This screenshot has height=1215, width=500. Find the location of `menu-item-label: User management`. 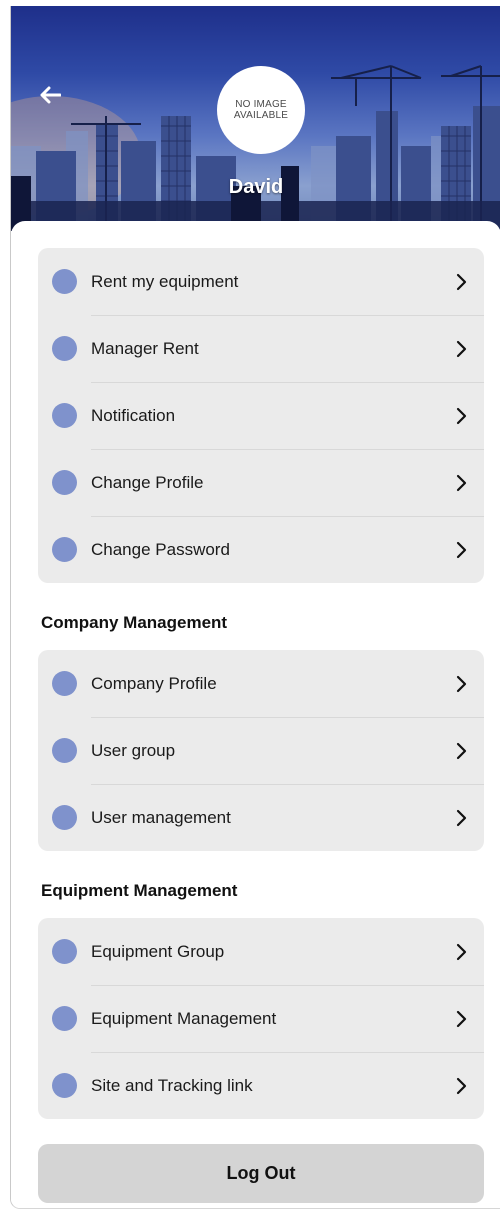

menu-item-label: User management is located at coordinates (161, 817).